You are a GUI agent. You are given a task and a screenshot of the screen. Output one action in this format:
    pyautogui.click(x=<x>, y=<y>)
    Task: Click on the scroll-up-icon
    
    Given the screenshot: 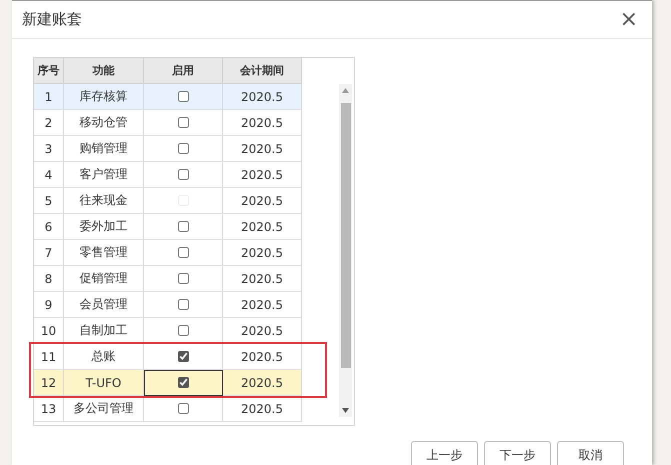 What is the action you would take?
    pyautogui.click(x=345, y=90)
    